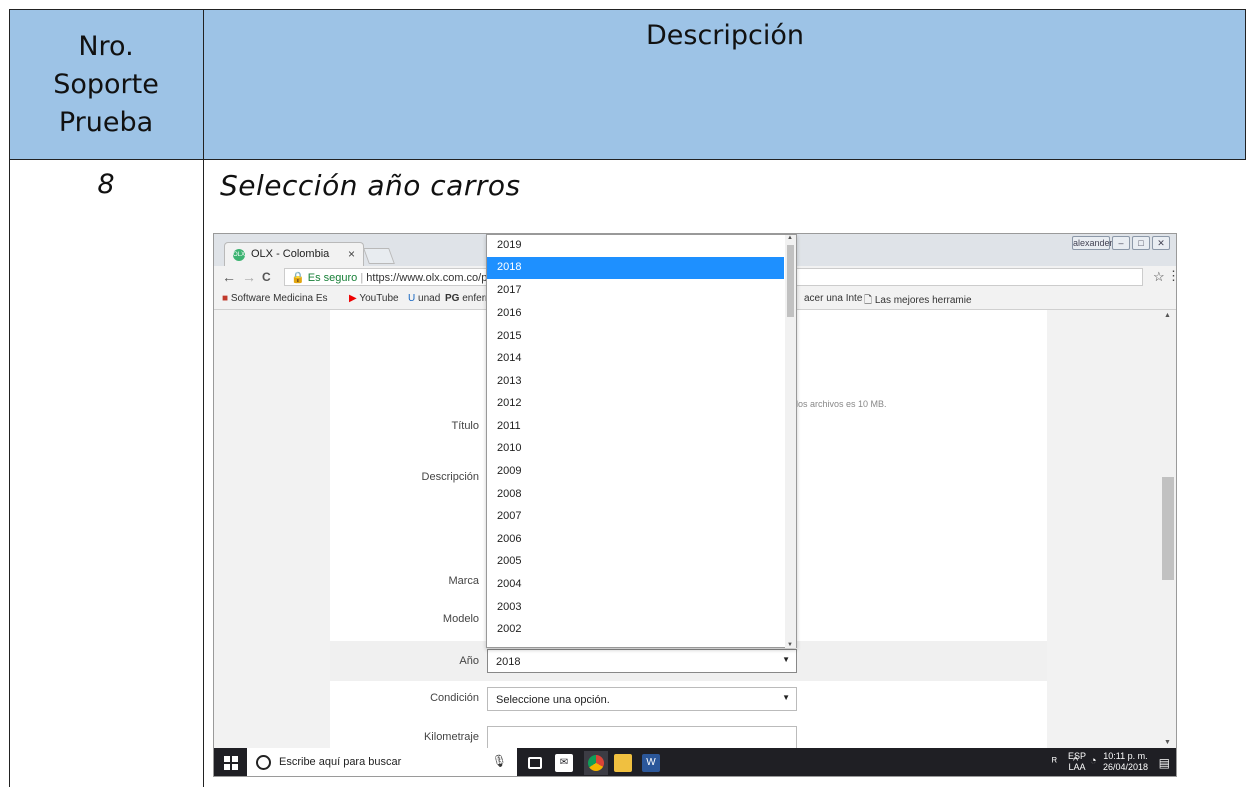 This screenshot has width=1246, height=787. I want to click on word-icon: W, so click(651, 763).